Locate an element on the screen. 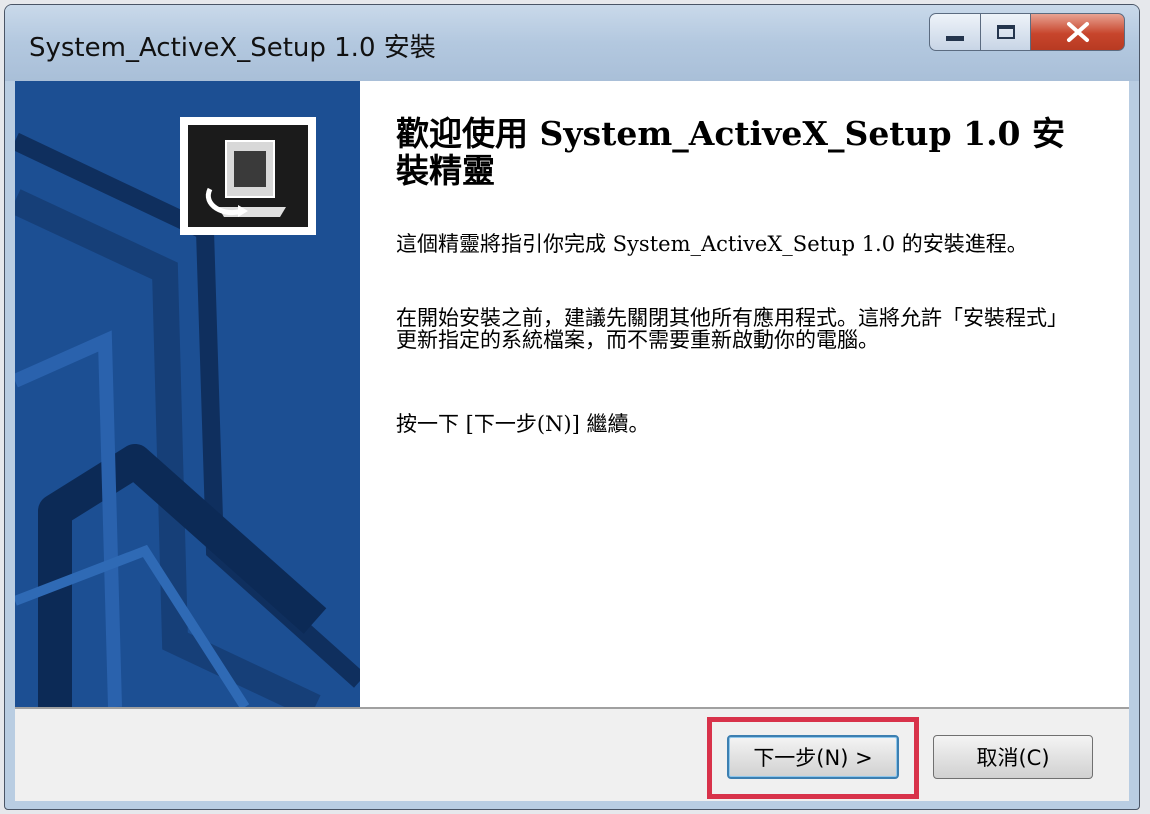  maximize-icon is located at coordinates (1005, 32).